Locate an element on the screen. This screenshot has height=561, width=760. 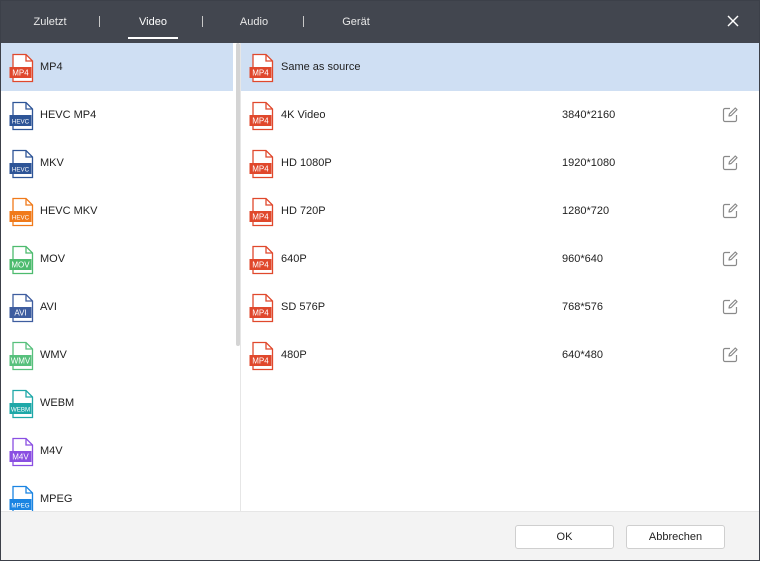
ok-button: OK is located at coordinates (564, 537).